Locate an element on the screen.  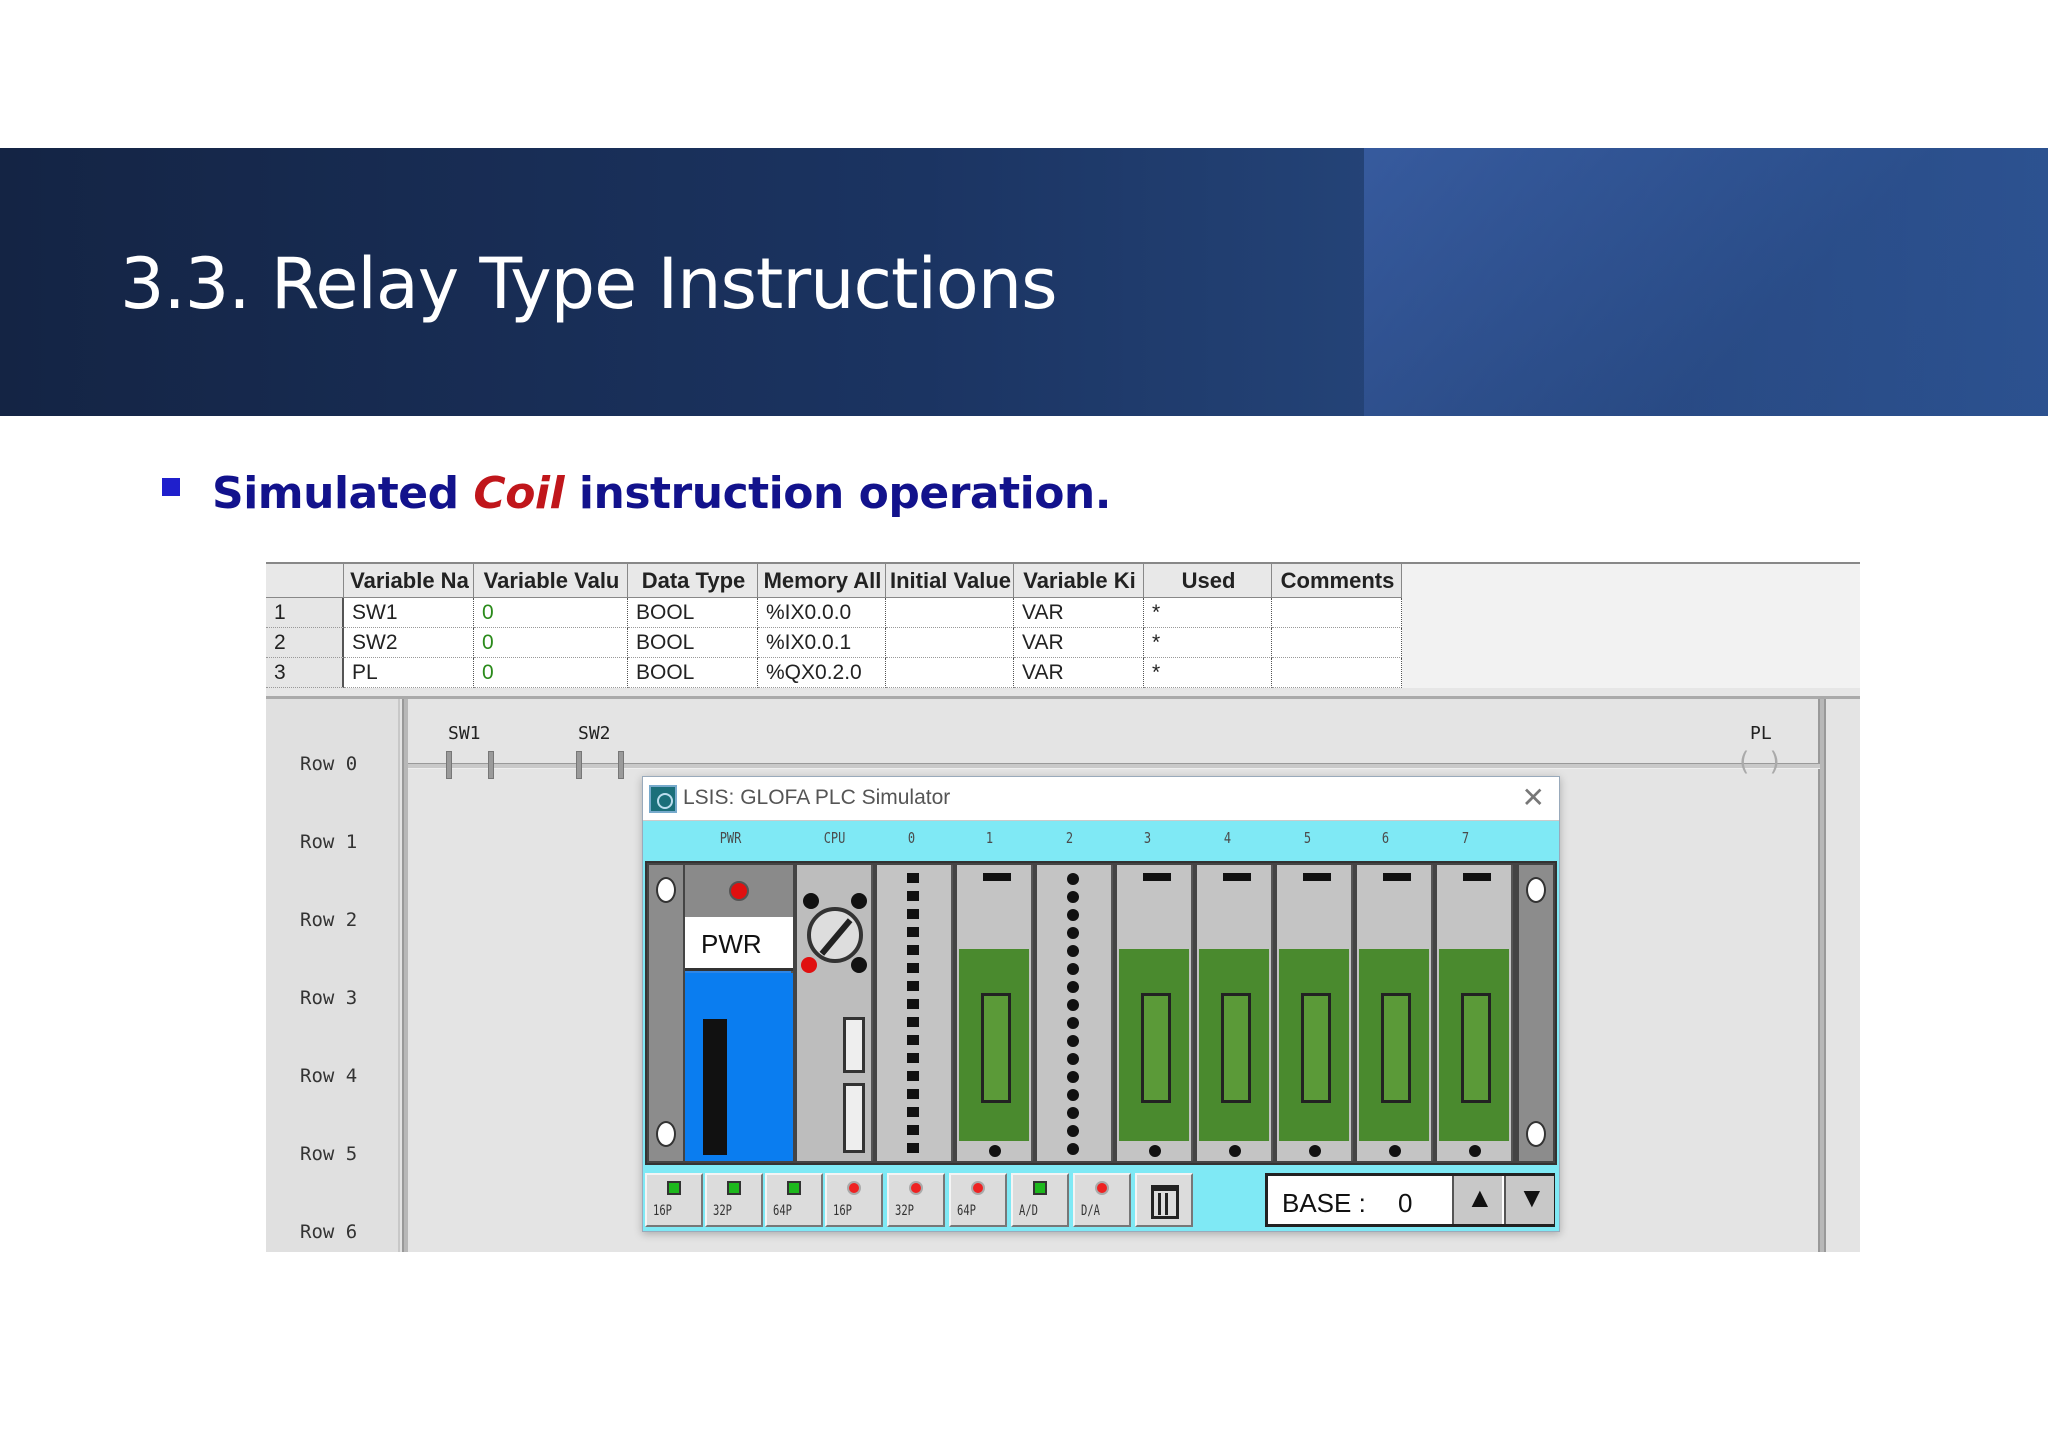
power-module: PWR is located at coordinates (739, 1013).